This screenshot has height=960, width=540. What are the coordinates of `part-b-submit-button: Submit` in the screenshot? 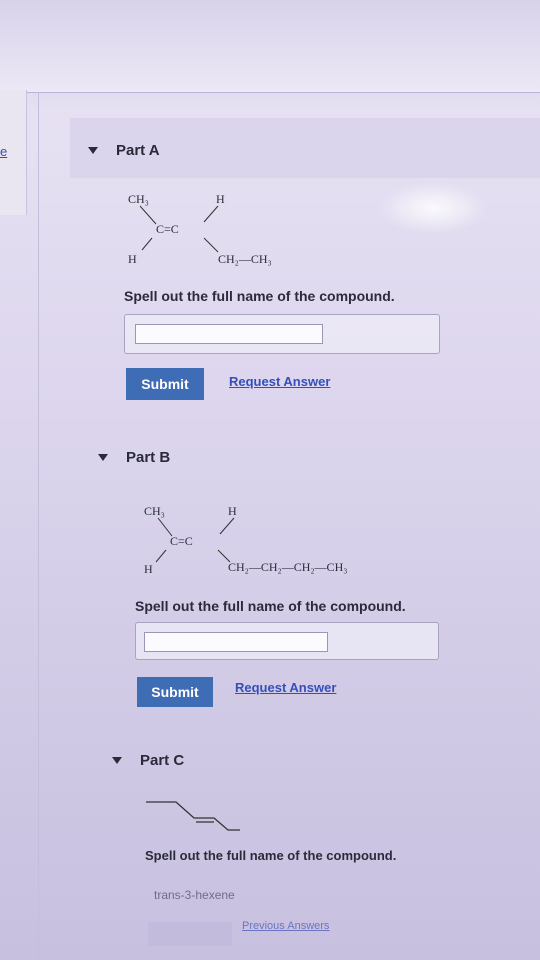 It's located at (175, 692).